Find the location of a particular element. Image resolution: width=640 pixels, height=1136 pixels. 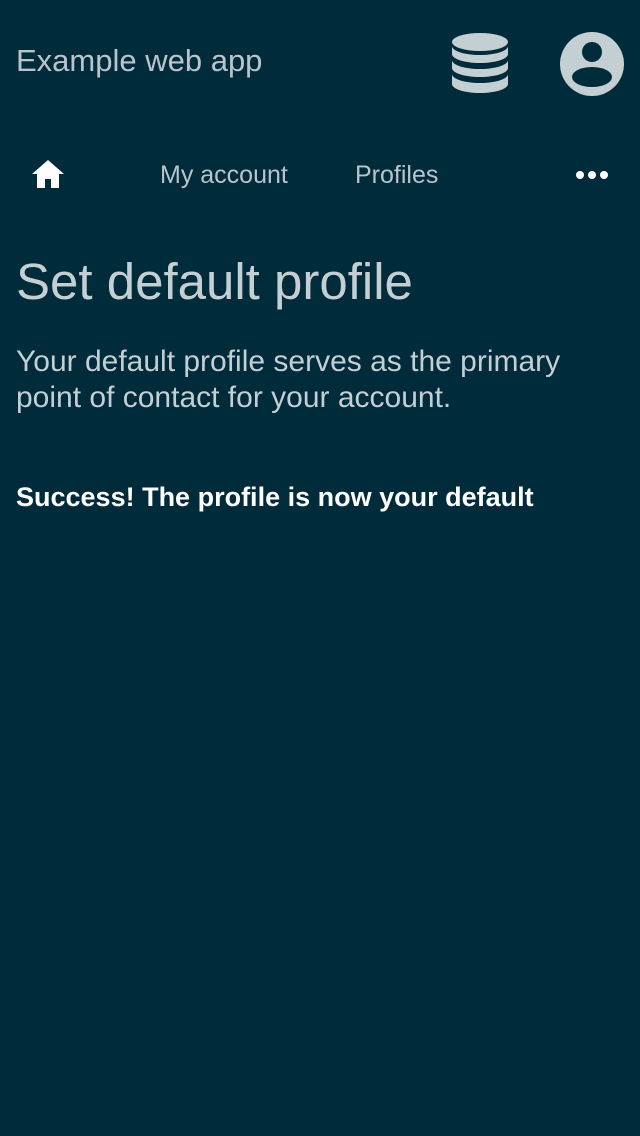

nav-profiles: Profiles is located at coordinates (396, 175).